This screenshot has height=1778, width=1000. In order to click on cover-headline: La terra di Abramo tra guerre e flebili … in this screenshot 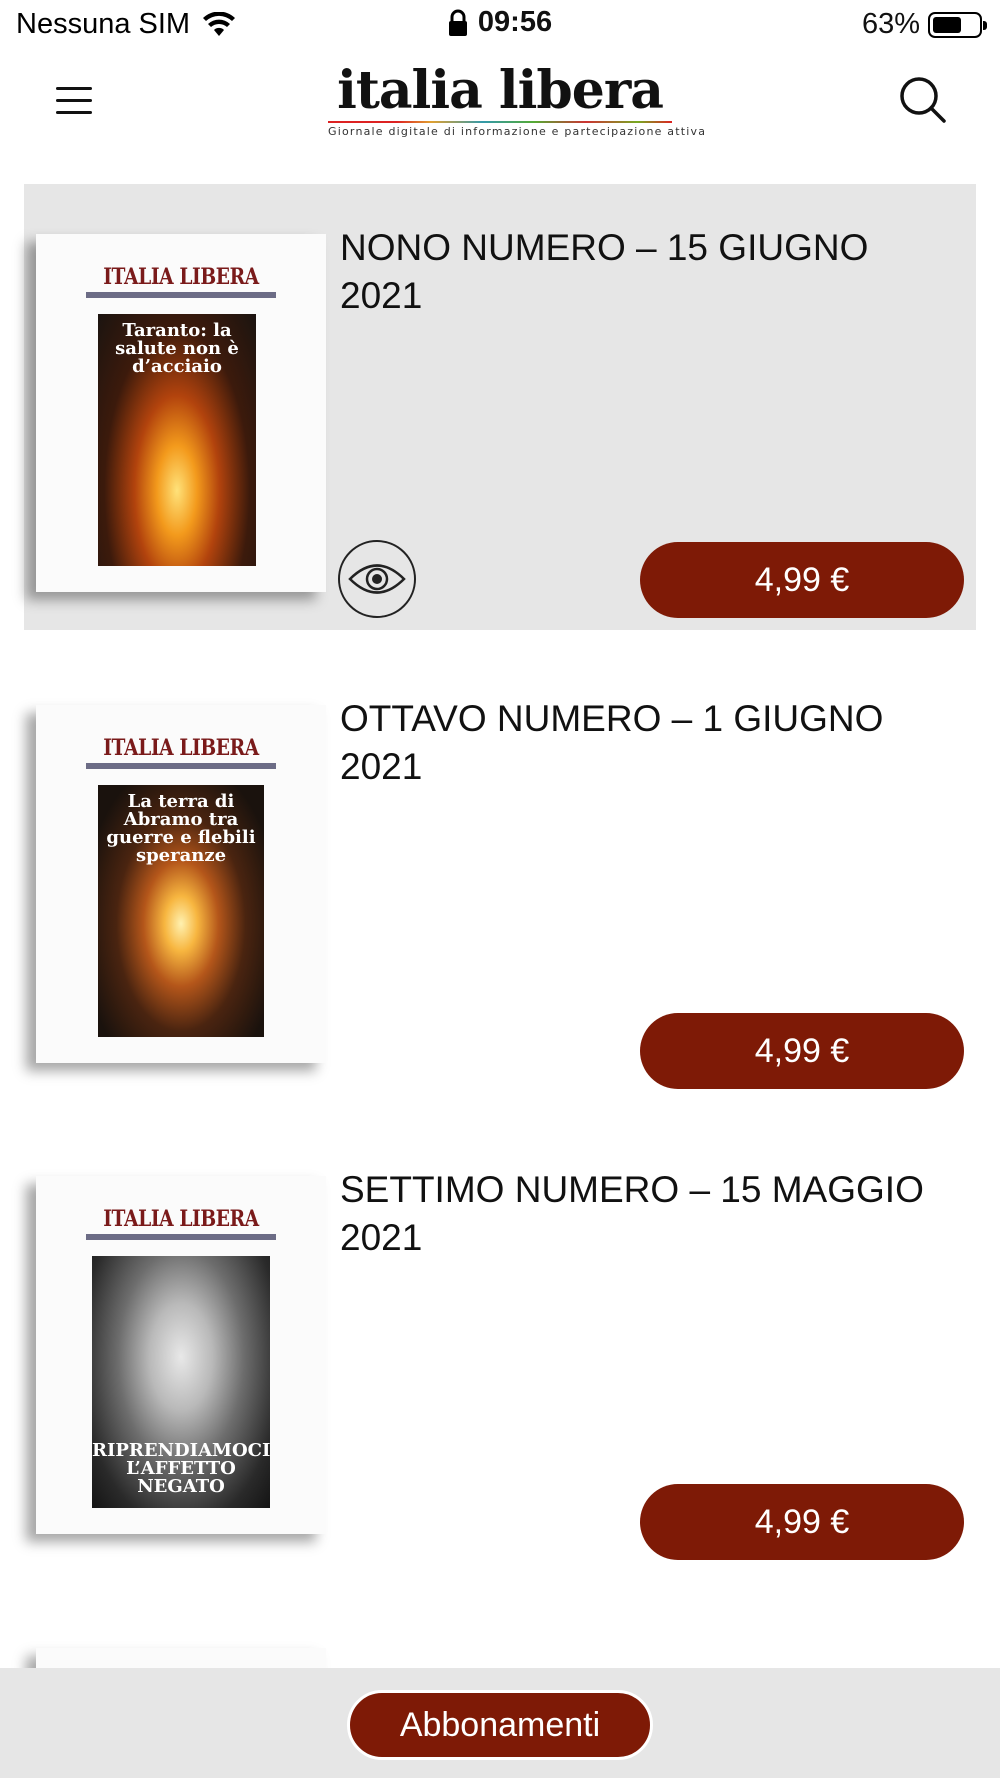, I will do `click(181, 828)`.